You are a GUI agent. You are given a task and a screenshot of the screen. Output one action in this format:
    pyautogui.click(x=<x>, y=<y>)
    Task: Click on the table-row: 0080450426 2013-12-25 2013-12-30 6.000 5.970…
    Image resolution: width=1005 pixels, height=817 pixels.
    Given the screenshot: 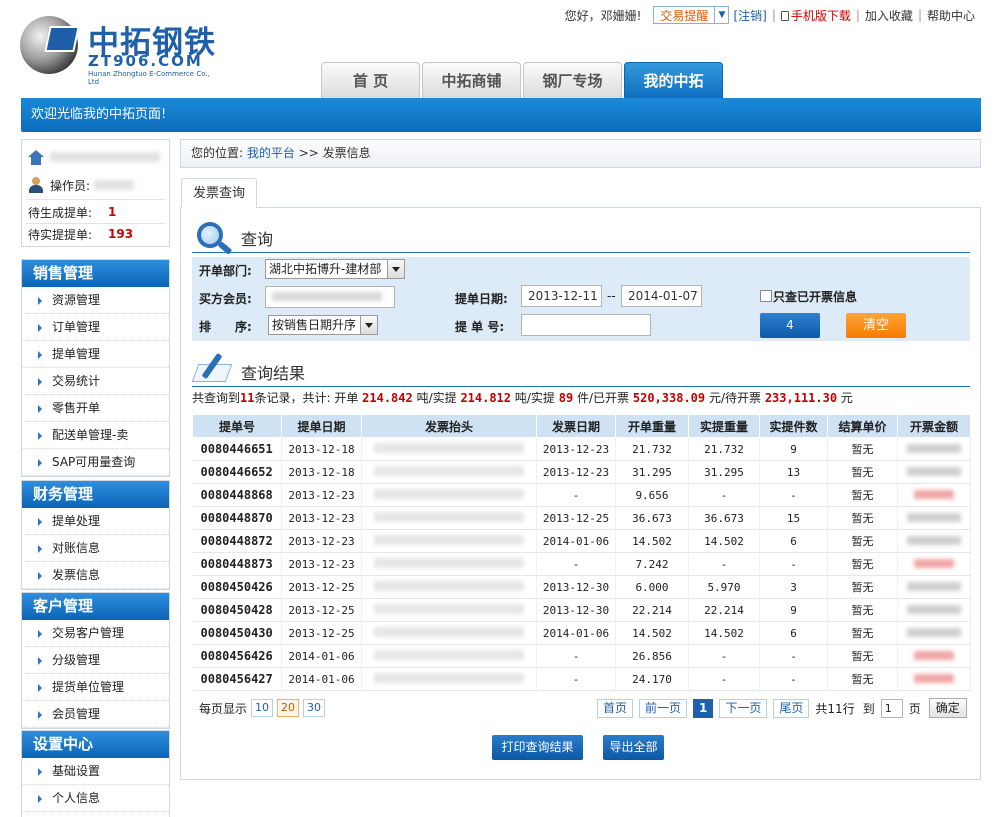 What is the action you would take?
    pyautogui.click(x=581, y=587)
    